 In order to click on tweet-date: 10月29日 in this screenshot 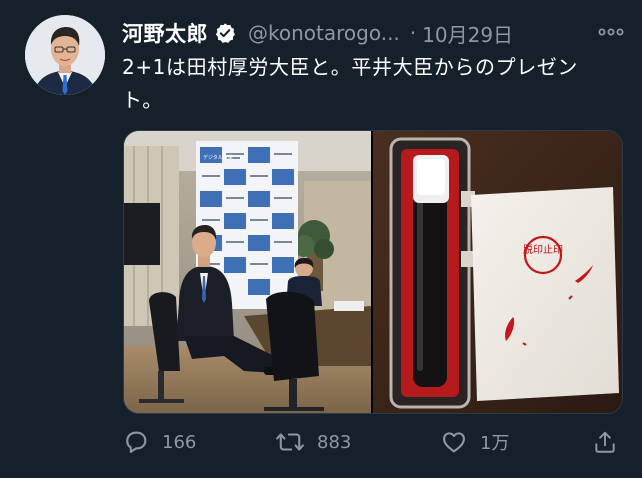, I will do `click(467, 33)`.